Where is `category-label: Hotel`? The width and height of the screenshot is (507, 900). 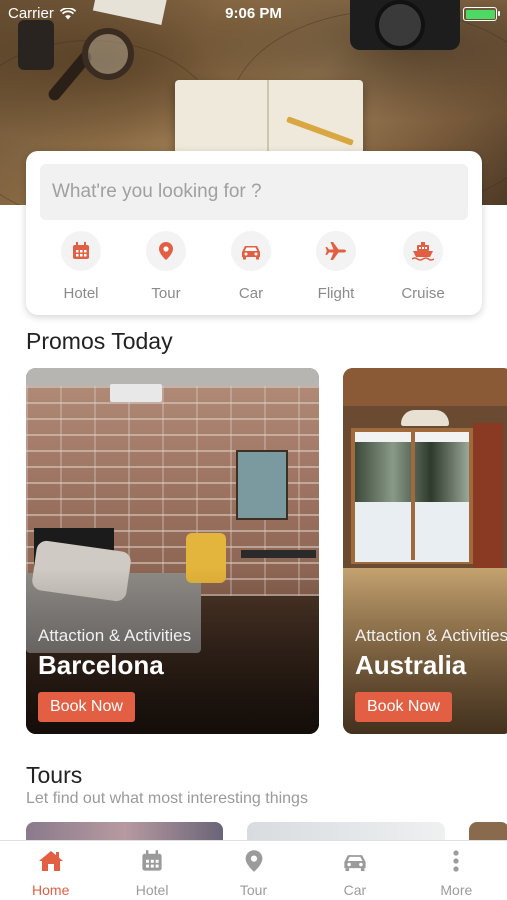
category-label: Hotel is located at coordinates (81, 293).